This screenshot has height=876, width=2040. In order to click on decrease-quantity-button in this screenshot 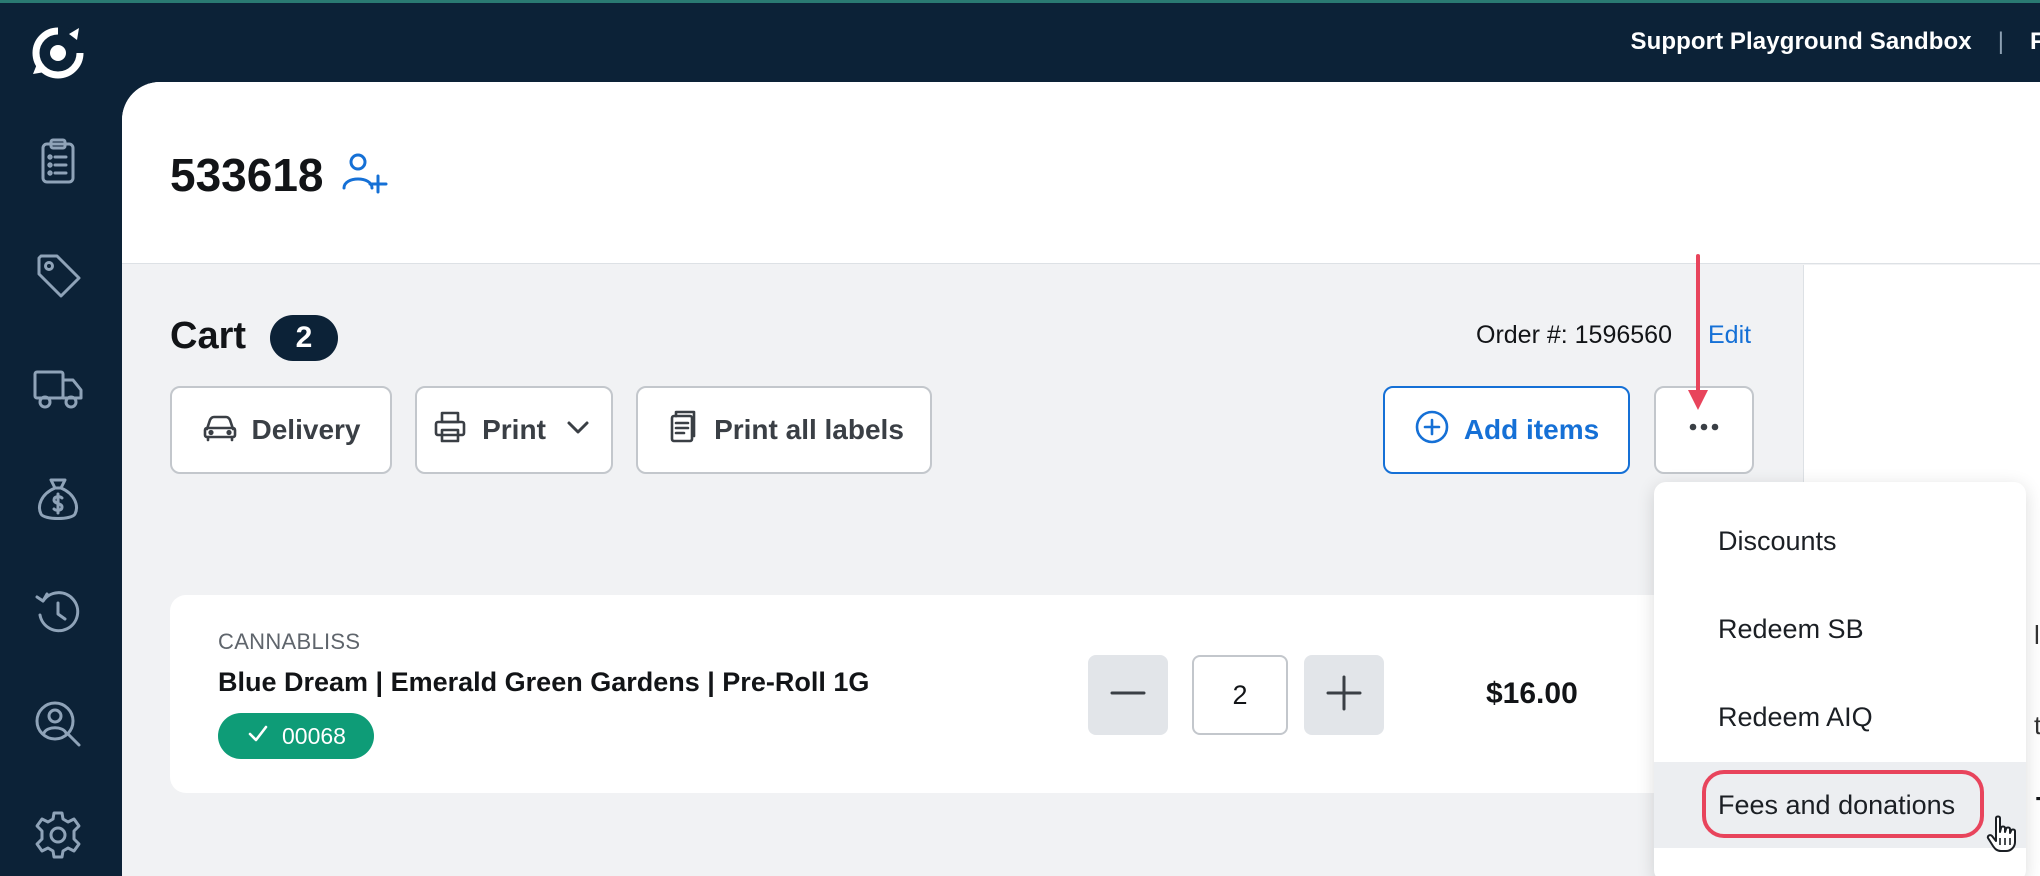, I will do `click(1128, 695)`.